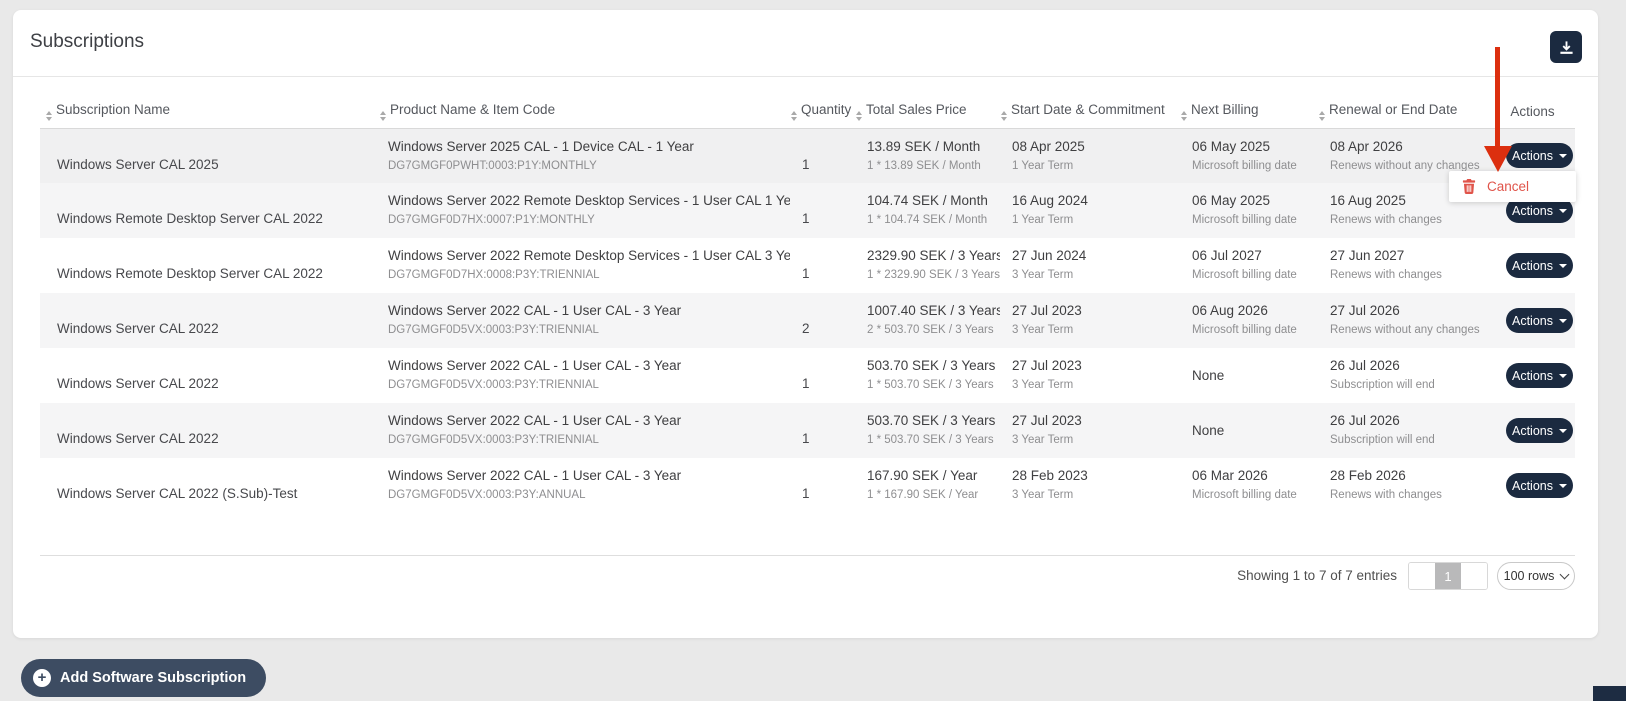  Describe the element at coordinates (1469, 186) in the screenshot. I see `trash-icon` at that location.